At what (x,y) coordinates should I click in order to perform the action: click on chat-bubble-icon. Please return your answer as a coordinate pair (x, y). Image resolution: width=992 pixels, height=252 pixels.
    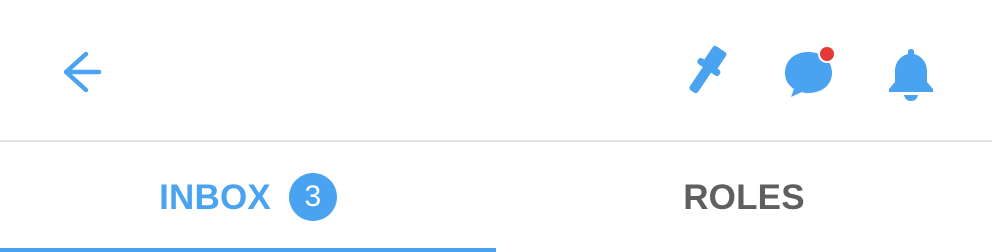
    Looking at the image, I should click on (809, 73).